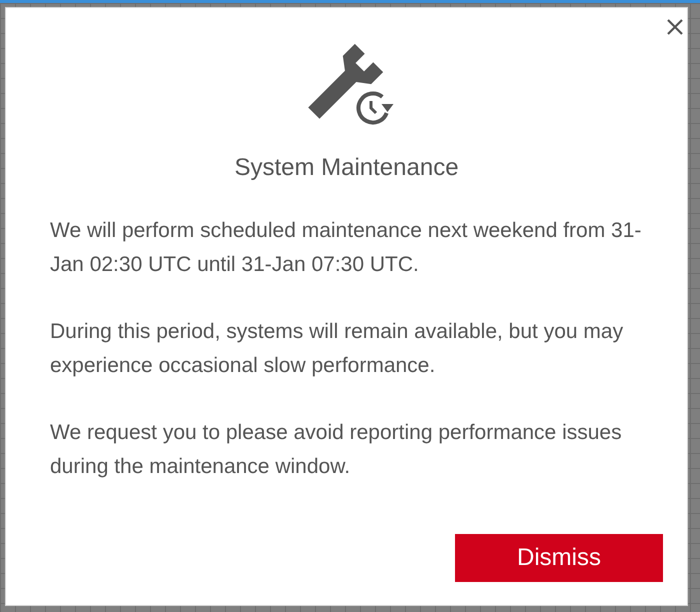 This screenshot has height=612, width=700. I want to click on dialog-title: System Maintenance, so click(346, 168).